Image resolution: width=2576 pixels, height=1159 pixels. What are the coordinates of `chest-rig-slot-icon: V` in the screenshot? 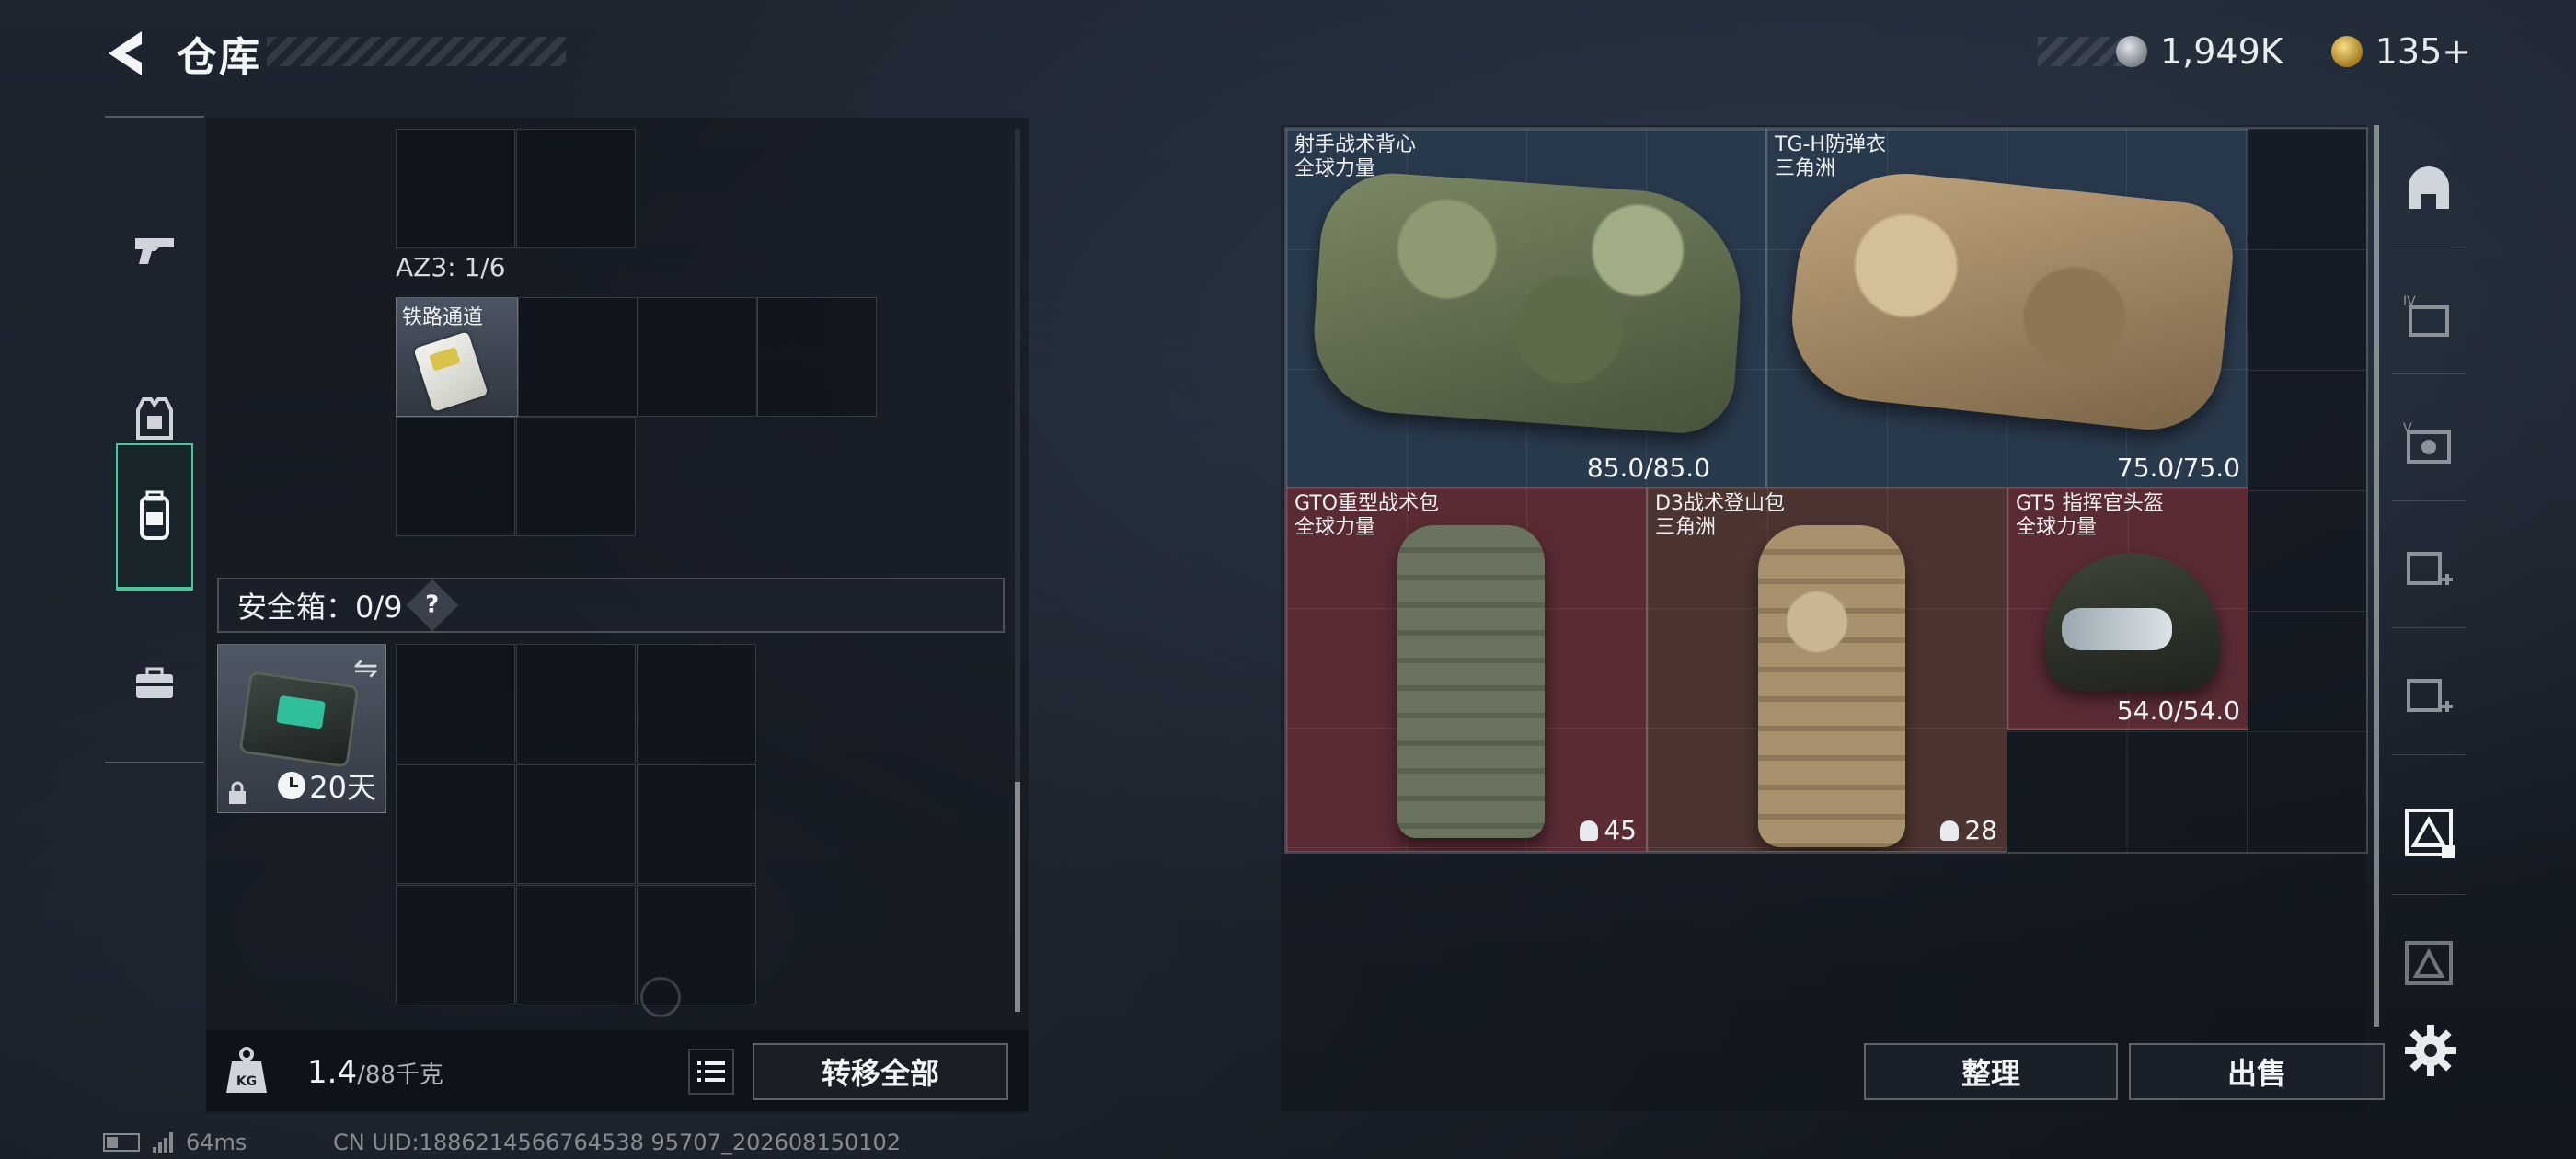 It's located at (2427, 442).